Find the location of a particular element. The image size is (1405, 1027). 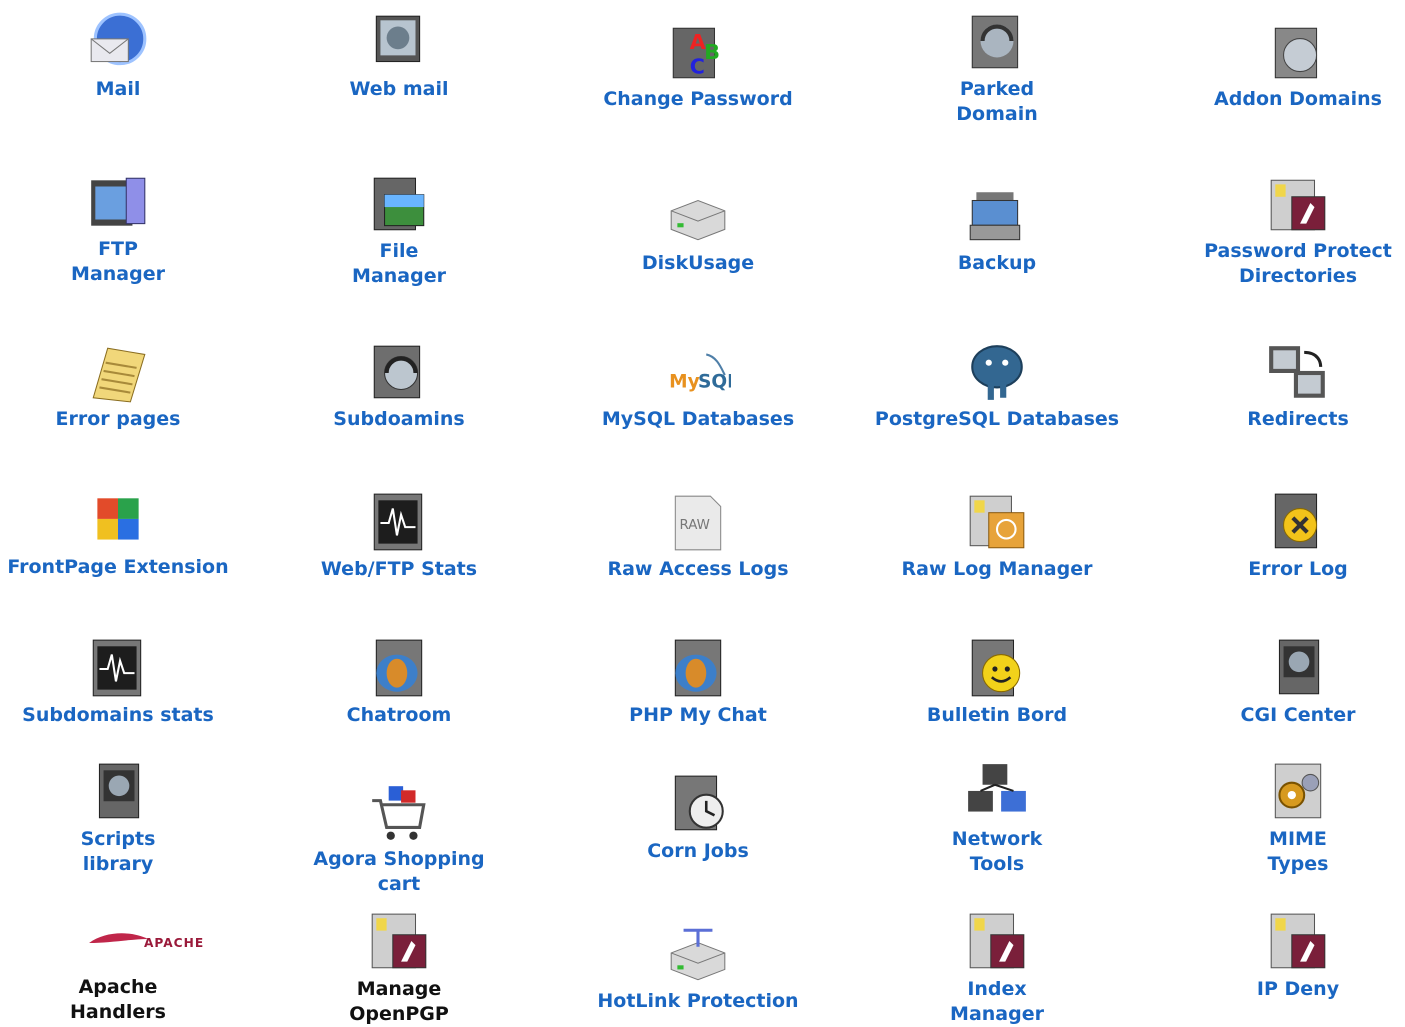

tile-label: Backup is located at coordinates (997, 263).